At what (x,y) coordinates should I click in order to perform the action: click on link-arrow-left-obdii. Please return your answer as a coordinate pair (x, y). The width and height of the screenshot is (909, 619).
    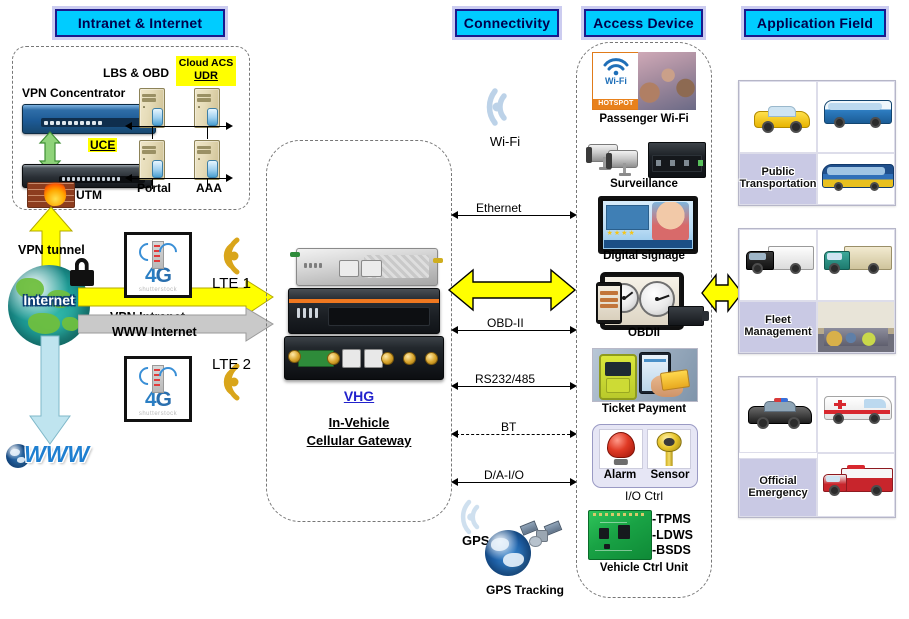
    Looking at the image, I should click on (454, 330).